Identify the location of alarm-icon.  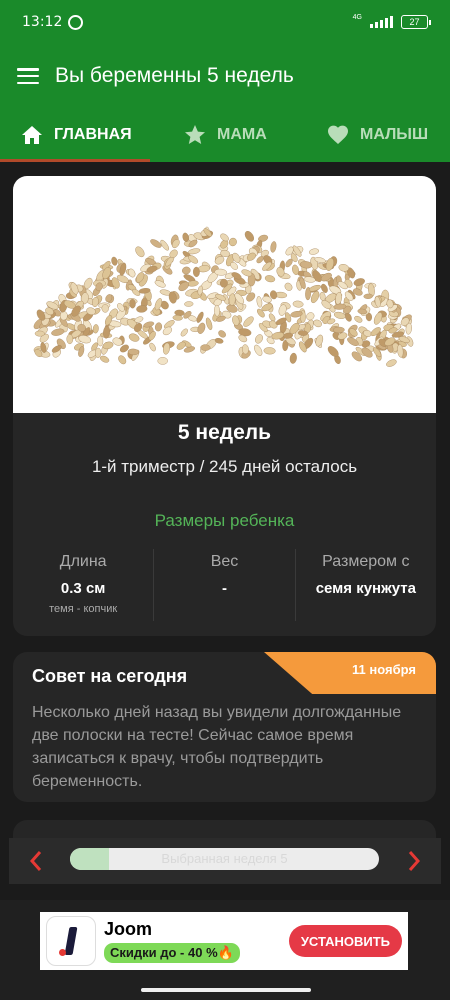
(76, 22).